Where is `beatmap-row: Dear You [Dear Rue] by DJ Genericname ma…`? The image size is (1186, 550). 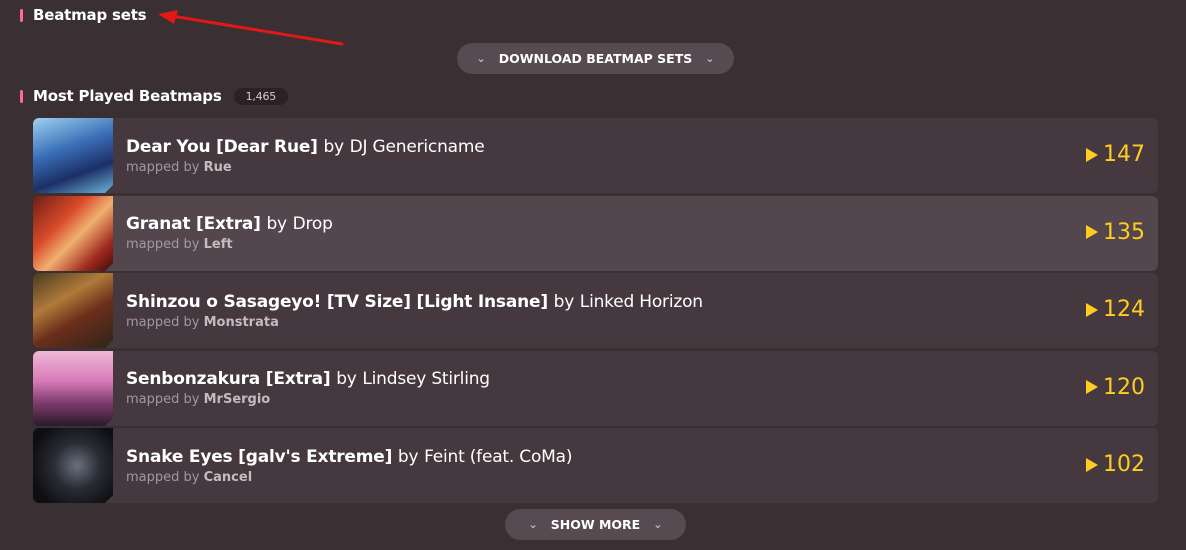 beatmap-row: Dear You [Dear Rue] by DJ Genericname ma… is located at coordinates (595, 155).